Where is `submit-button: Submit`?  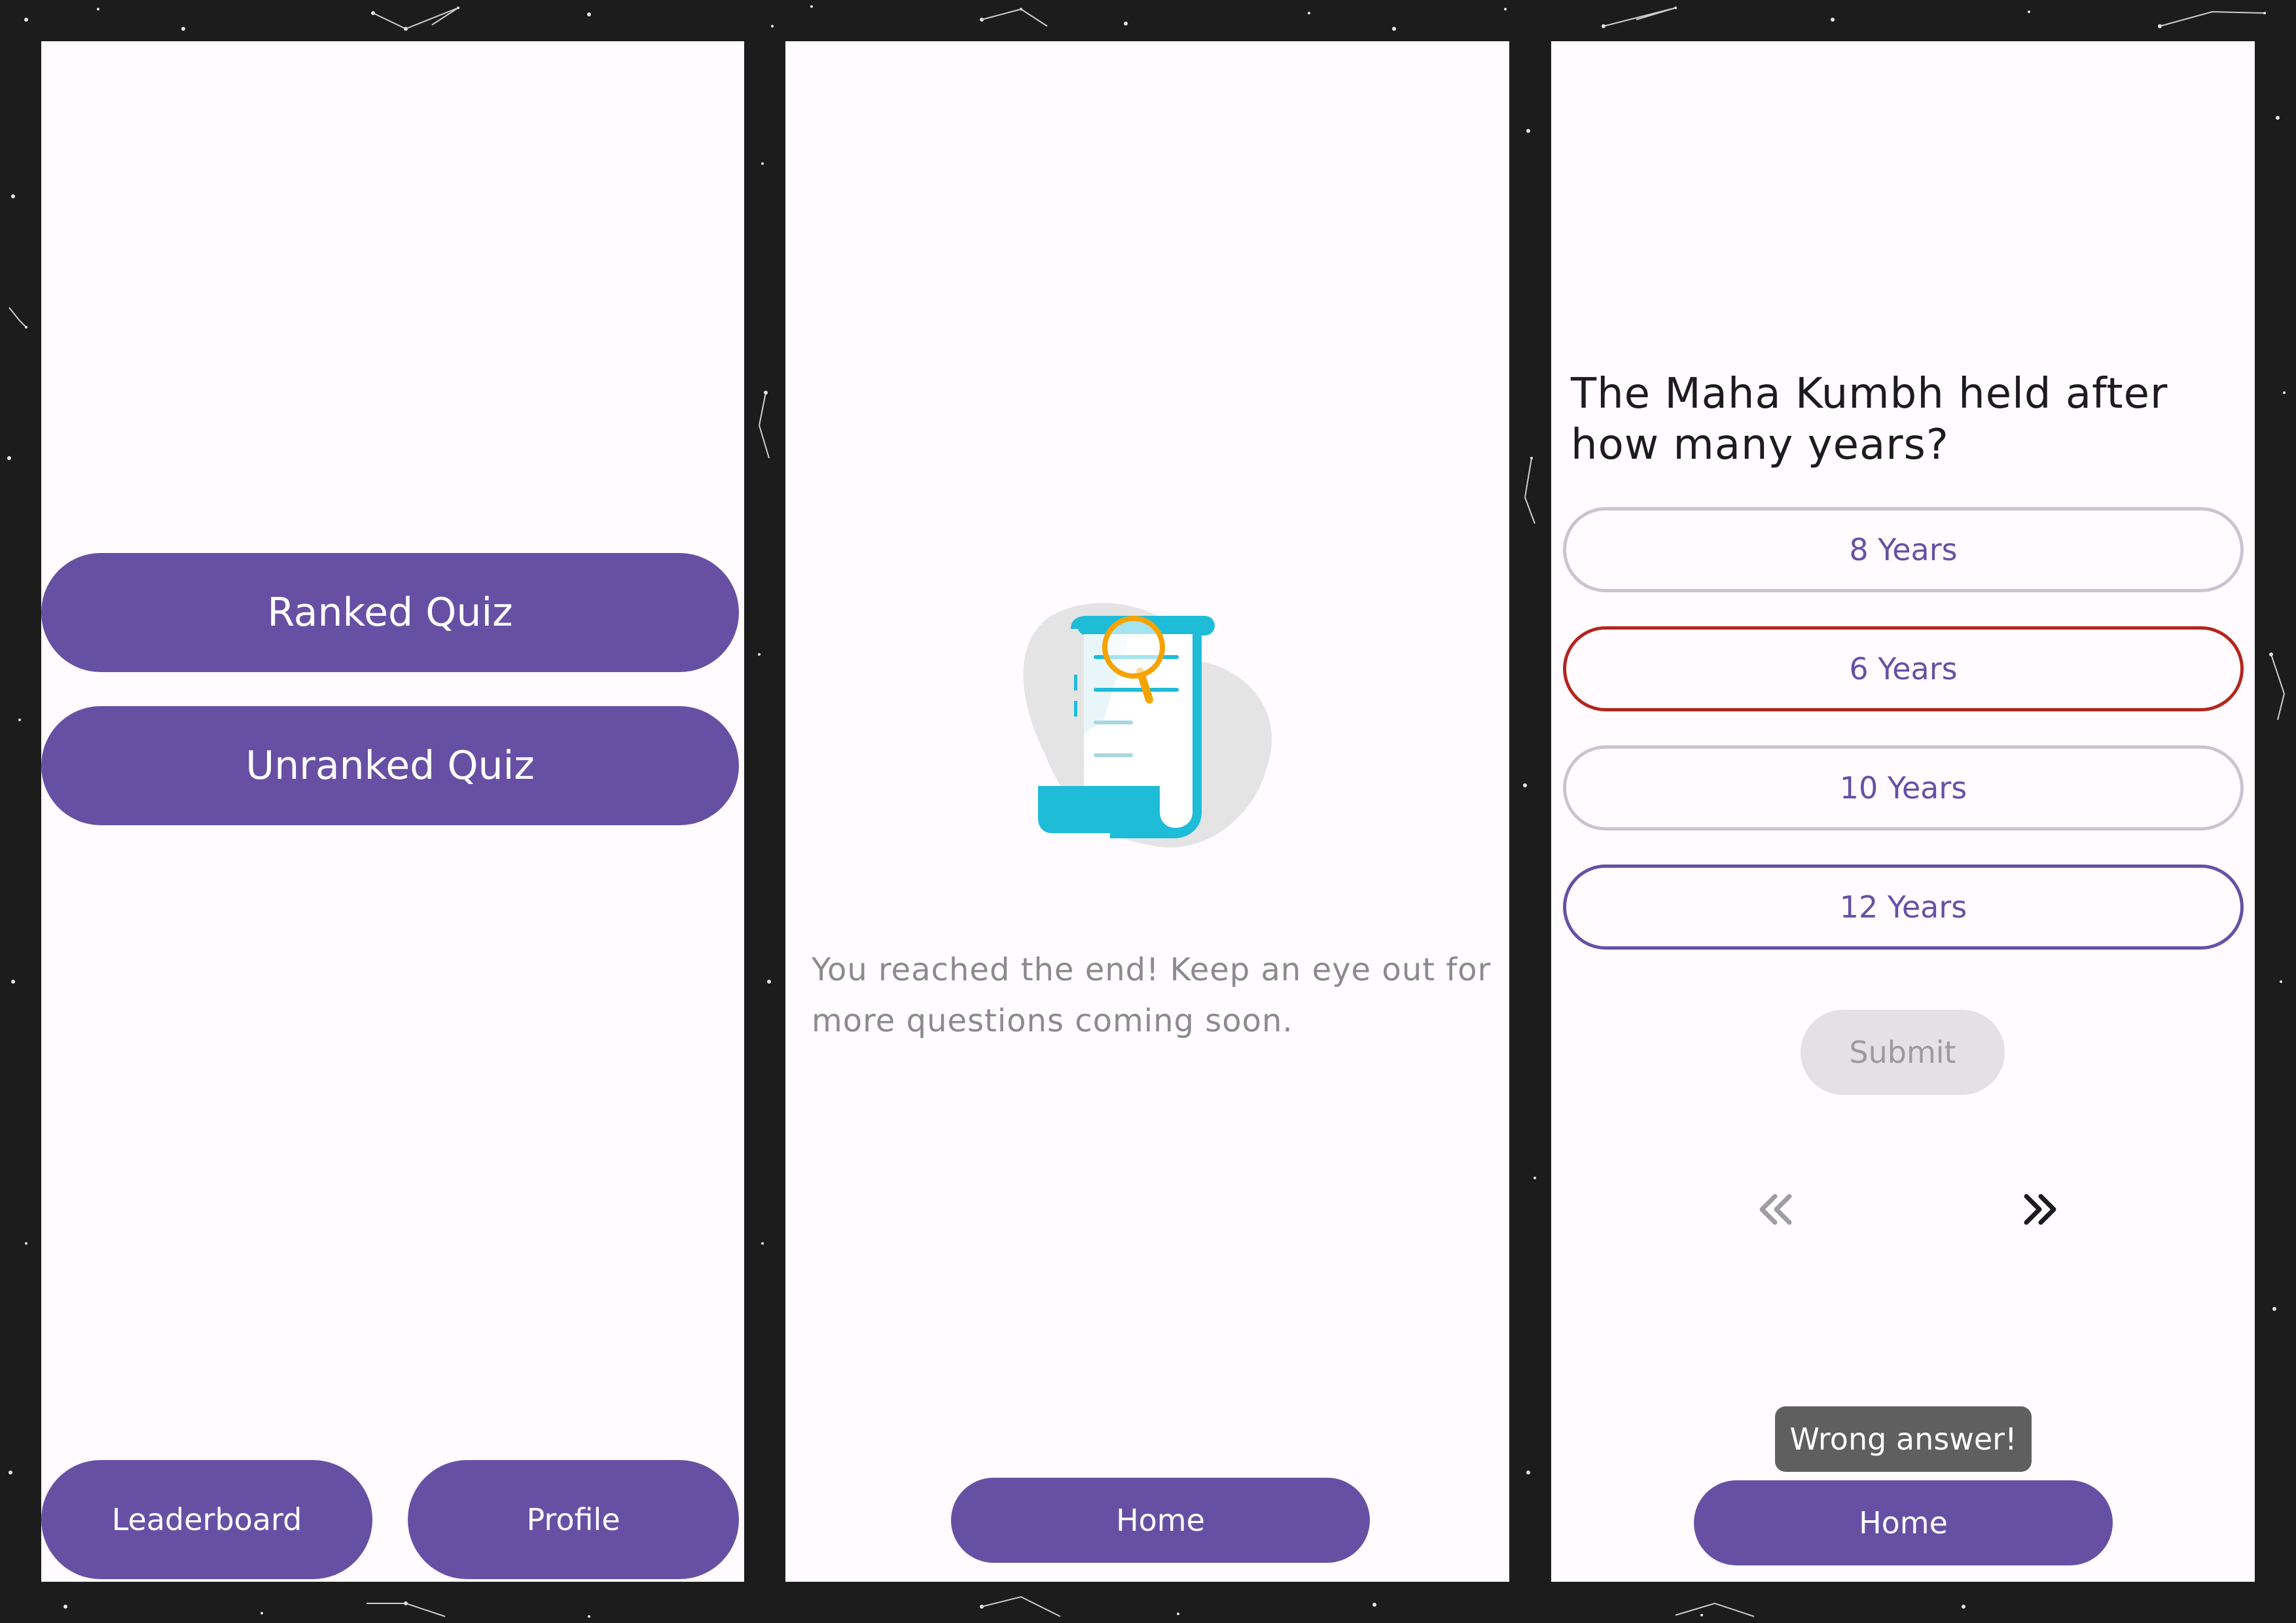 submit-button: Submit is located at coordinates (1903, 1052).